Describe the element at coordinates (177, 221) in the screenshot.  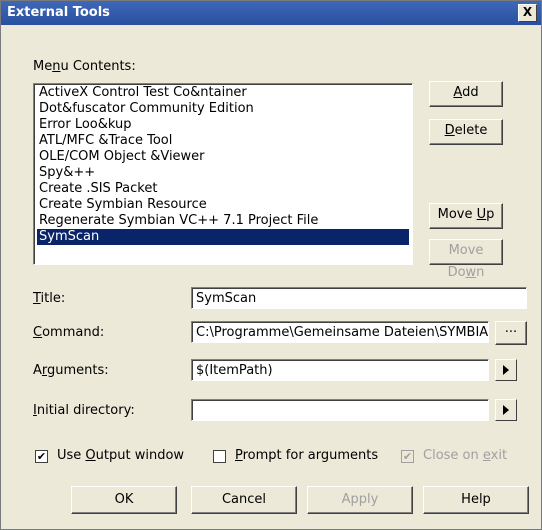
I see `list-item: Regenerate Symbian VC++ 7.1 Project File` at that location.